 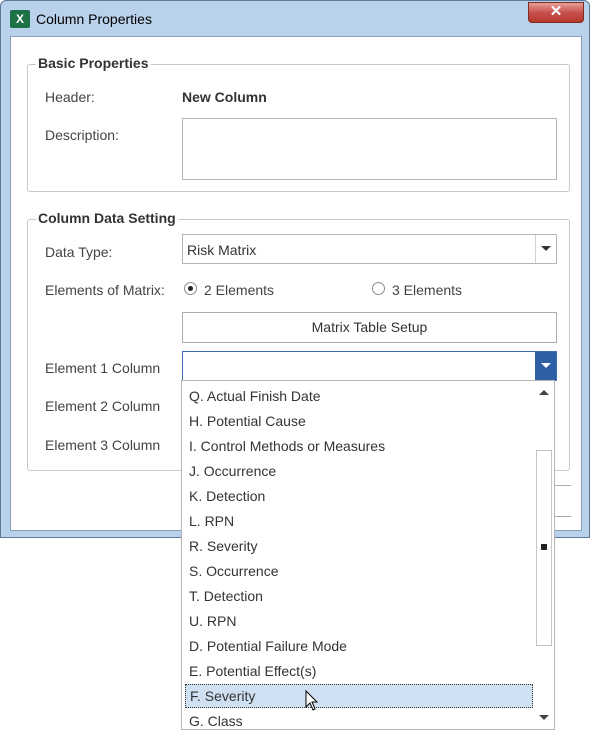 What do you see at coordinates (70, 97) in the screenshot?
I see `header-label: Header:` at bounding box center [70, 97].